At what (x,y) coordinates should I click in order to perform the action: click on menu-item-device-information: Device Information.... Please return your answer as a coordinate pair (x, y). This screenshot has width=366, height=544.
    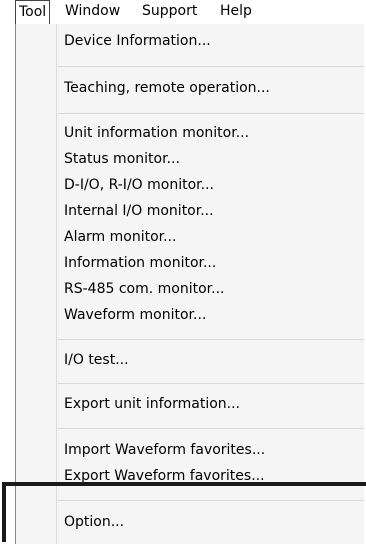
    Looking at the image, I should click on (137, 41).